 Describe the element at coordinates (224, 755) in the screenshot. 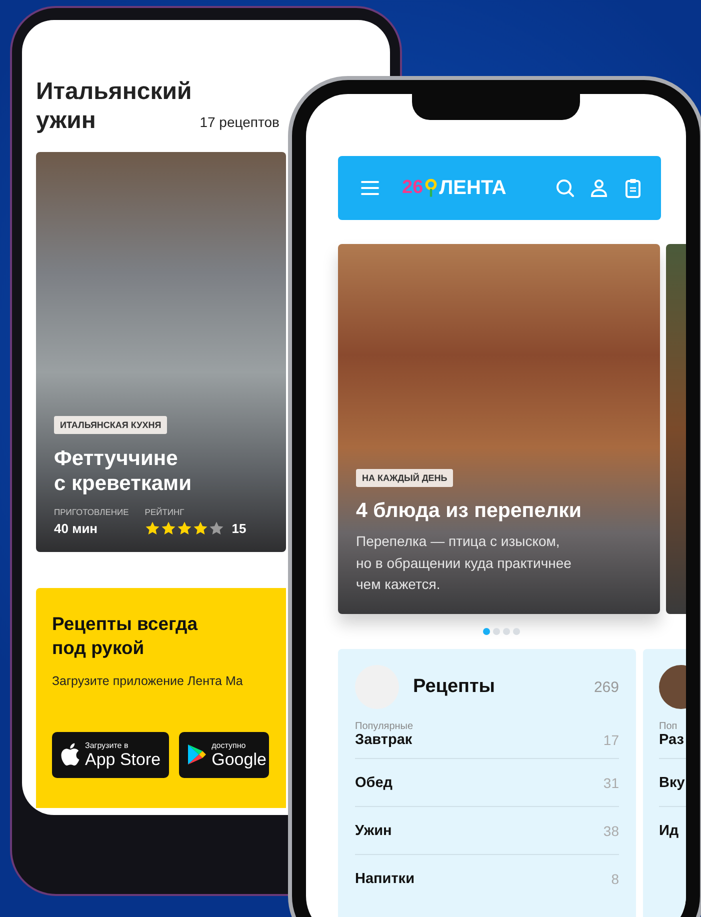

I see `store-button: доступно Google` at that location.